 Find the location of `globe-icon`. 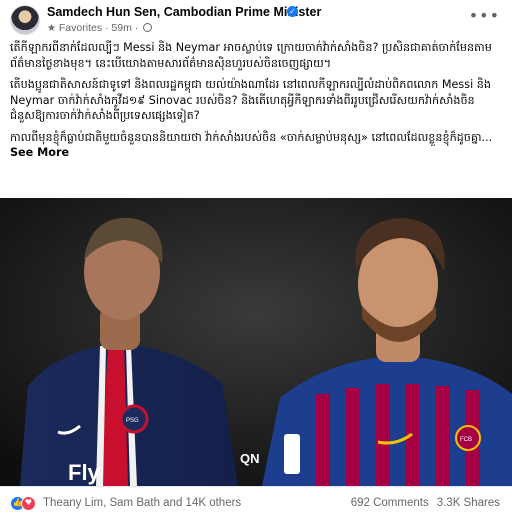

globe-icon is located at coordinates (148, 27).